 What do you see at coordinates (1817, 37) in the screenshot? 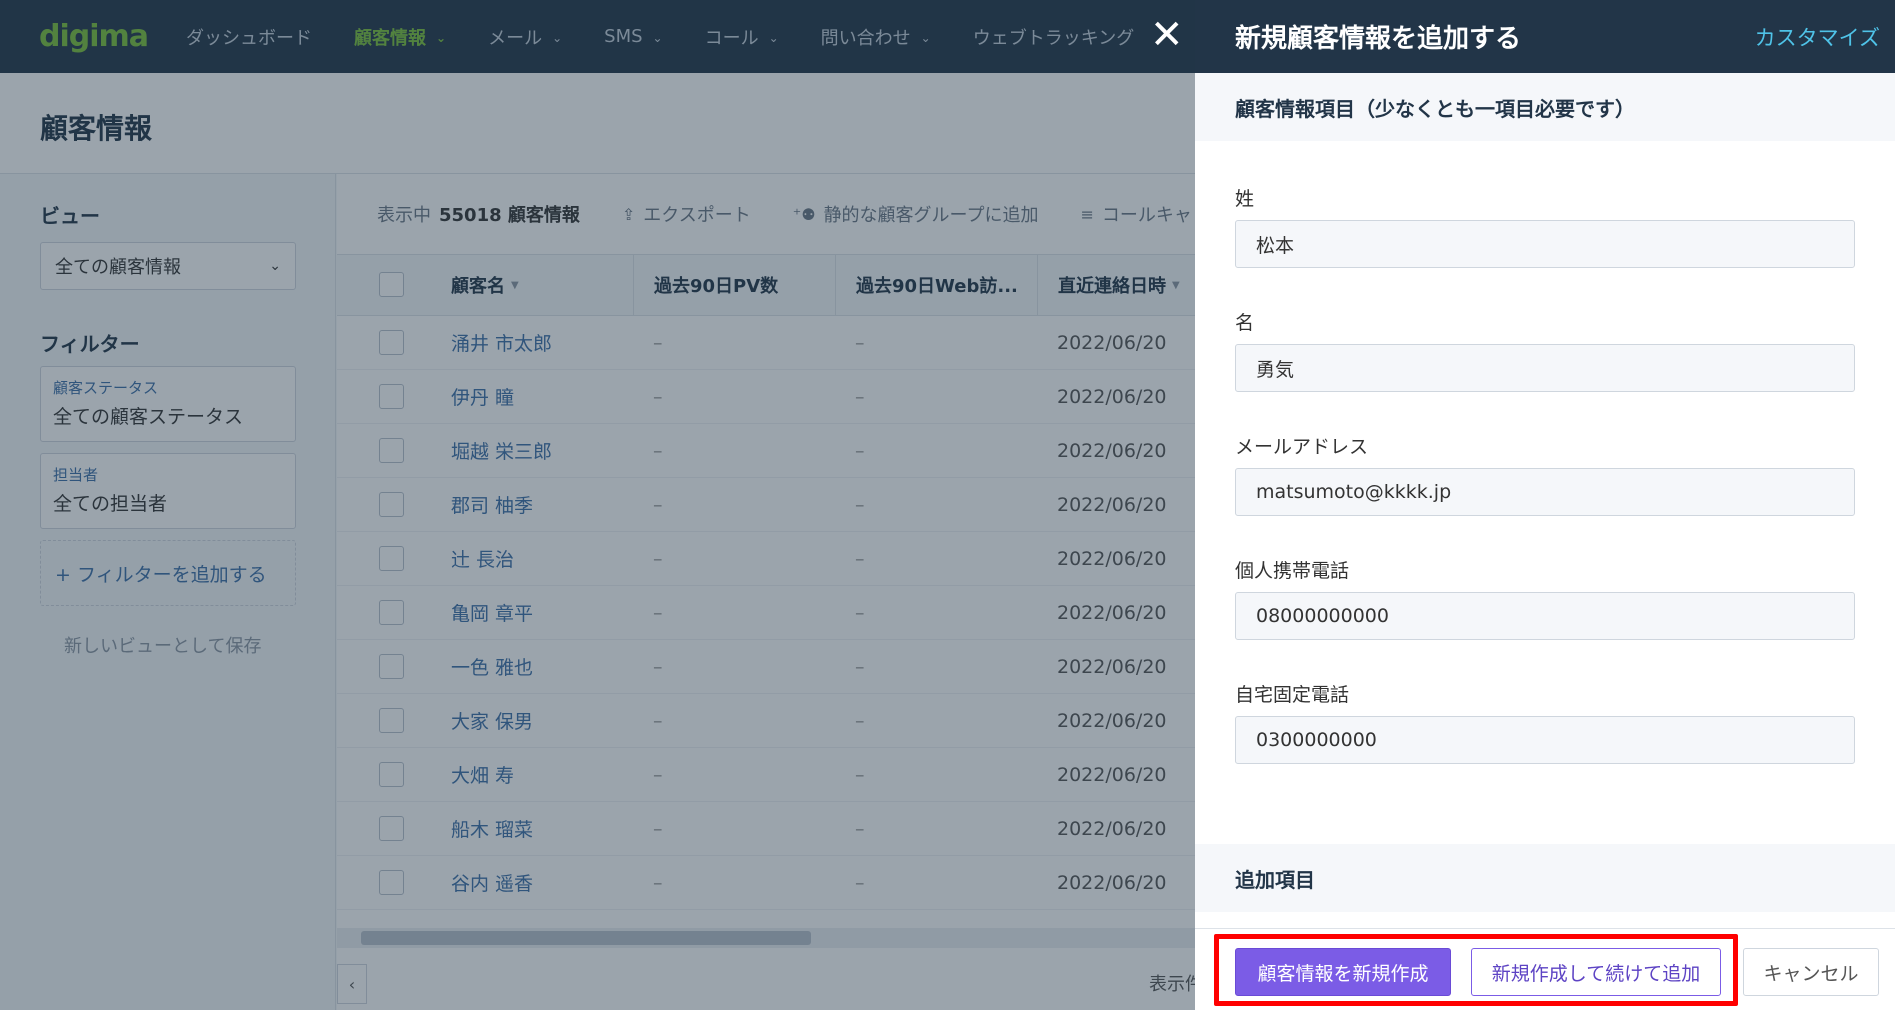
I see `customize-link: カスタマイズ` at bounding box center [1817, 37].